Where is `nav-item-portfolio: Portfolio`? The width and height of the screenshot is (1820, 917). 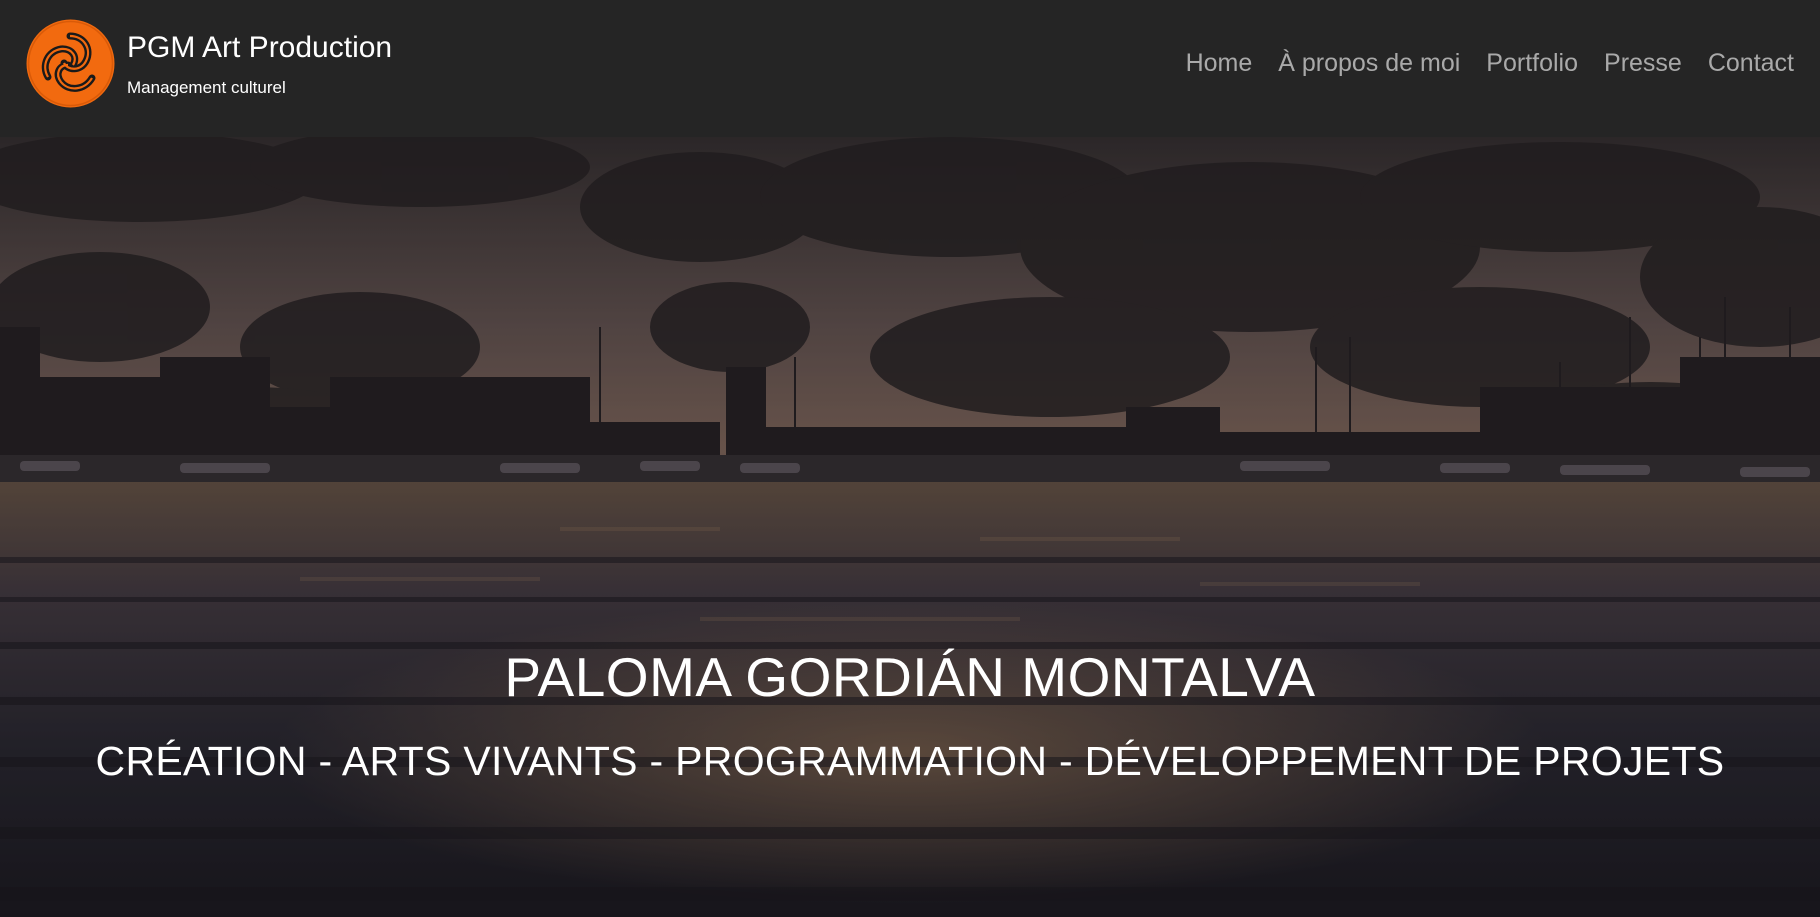
nav-item-portfolio: Portfolio is located at coordinates (1532, 63).